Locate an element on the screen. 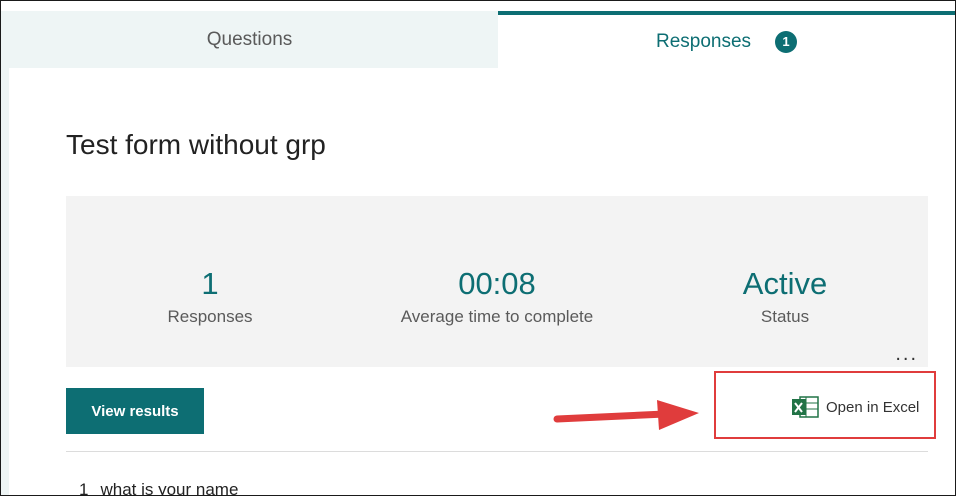 Image resolution: width=956 pixels, height=496 pixels. tab-questions-label: Questions is located at coordinates (249, 39).